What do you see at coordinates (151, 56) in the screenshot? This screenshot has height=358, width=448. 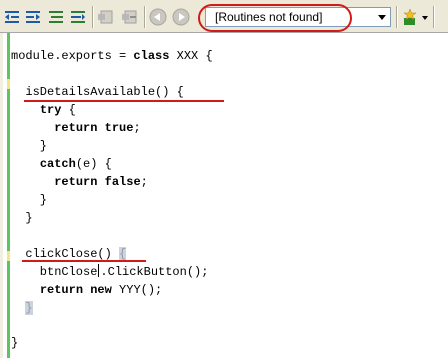 I see `code-keyword: class` at bounding box center [151, 56].